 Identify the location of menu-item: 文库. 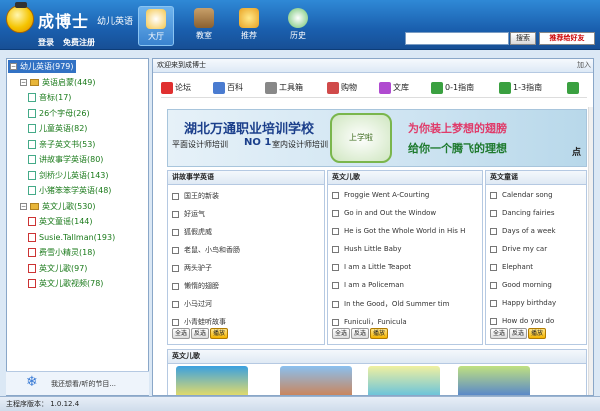
(394, 88).